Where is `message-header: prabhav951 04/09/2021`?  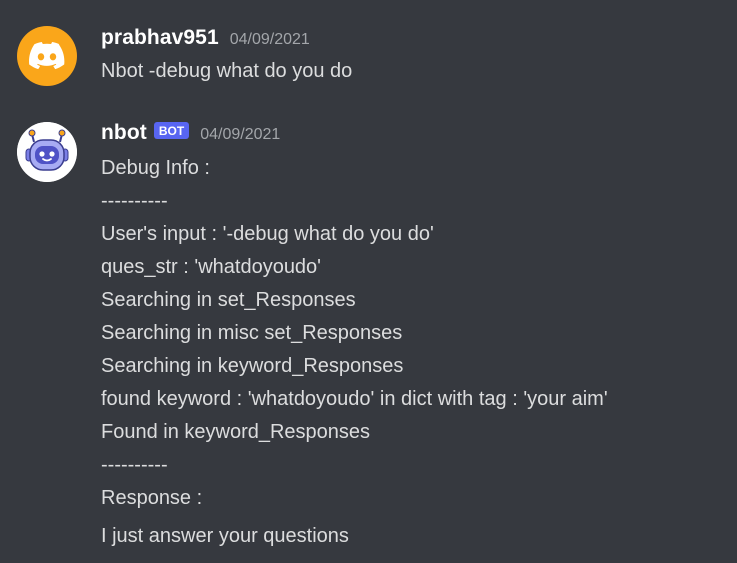
message-header: prabhav951 04/09/2021 is located at coordinates (205, 38).